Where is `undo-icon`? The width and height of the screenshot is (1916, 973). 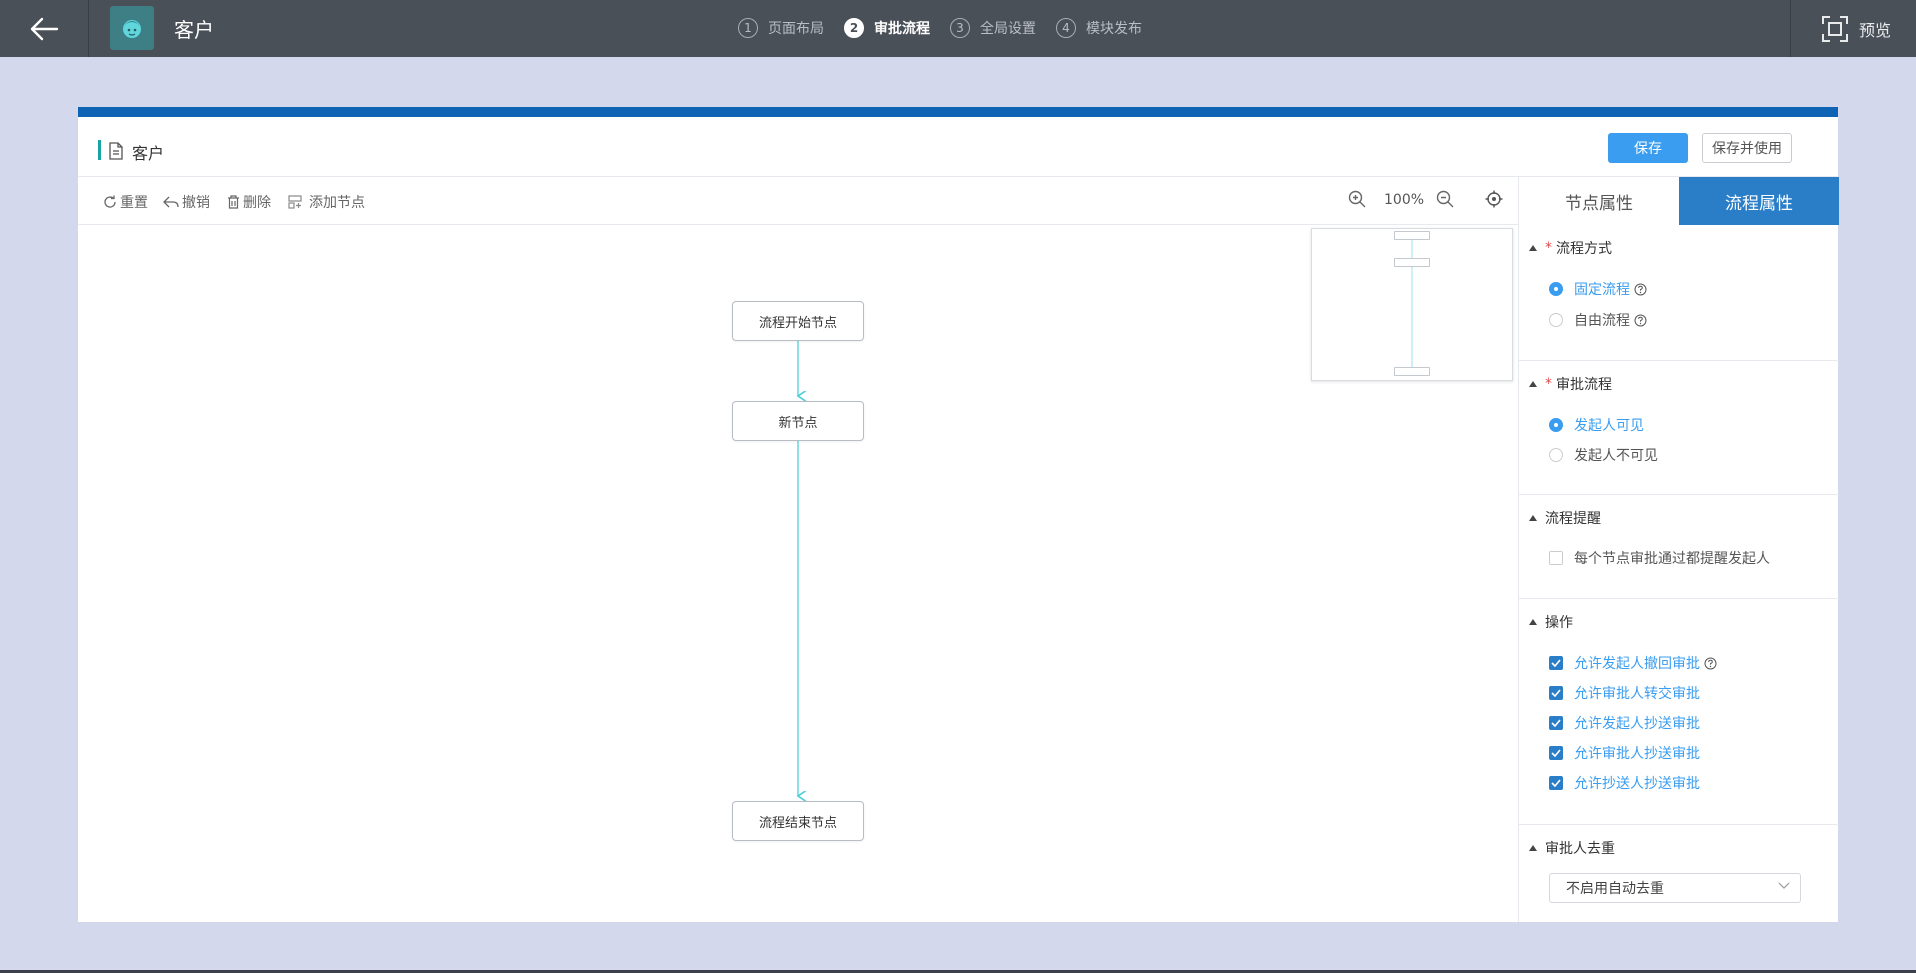 undo-icon is located at coordinates (171, 202).